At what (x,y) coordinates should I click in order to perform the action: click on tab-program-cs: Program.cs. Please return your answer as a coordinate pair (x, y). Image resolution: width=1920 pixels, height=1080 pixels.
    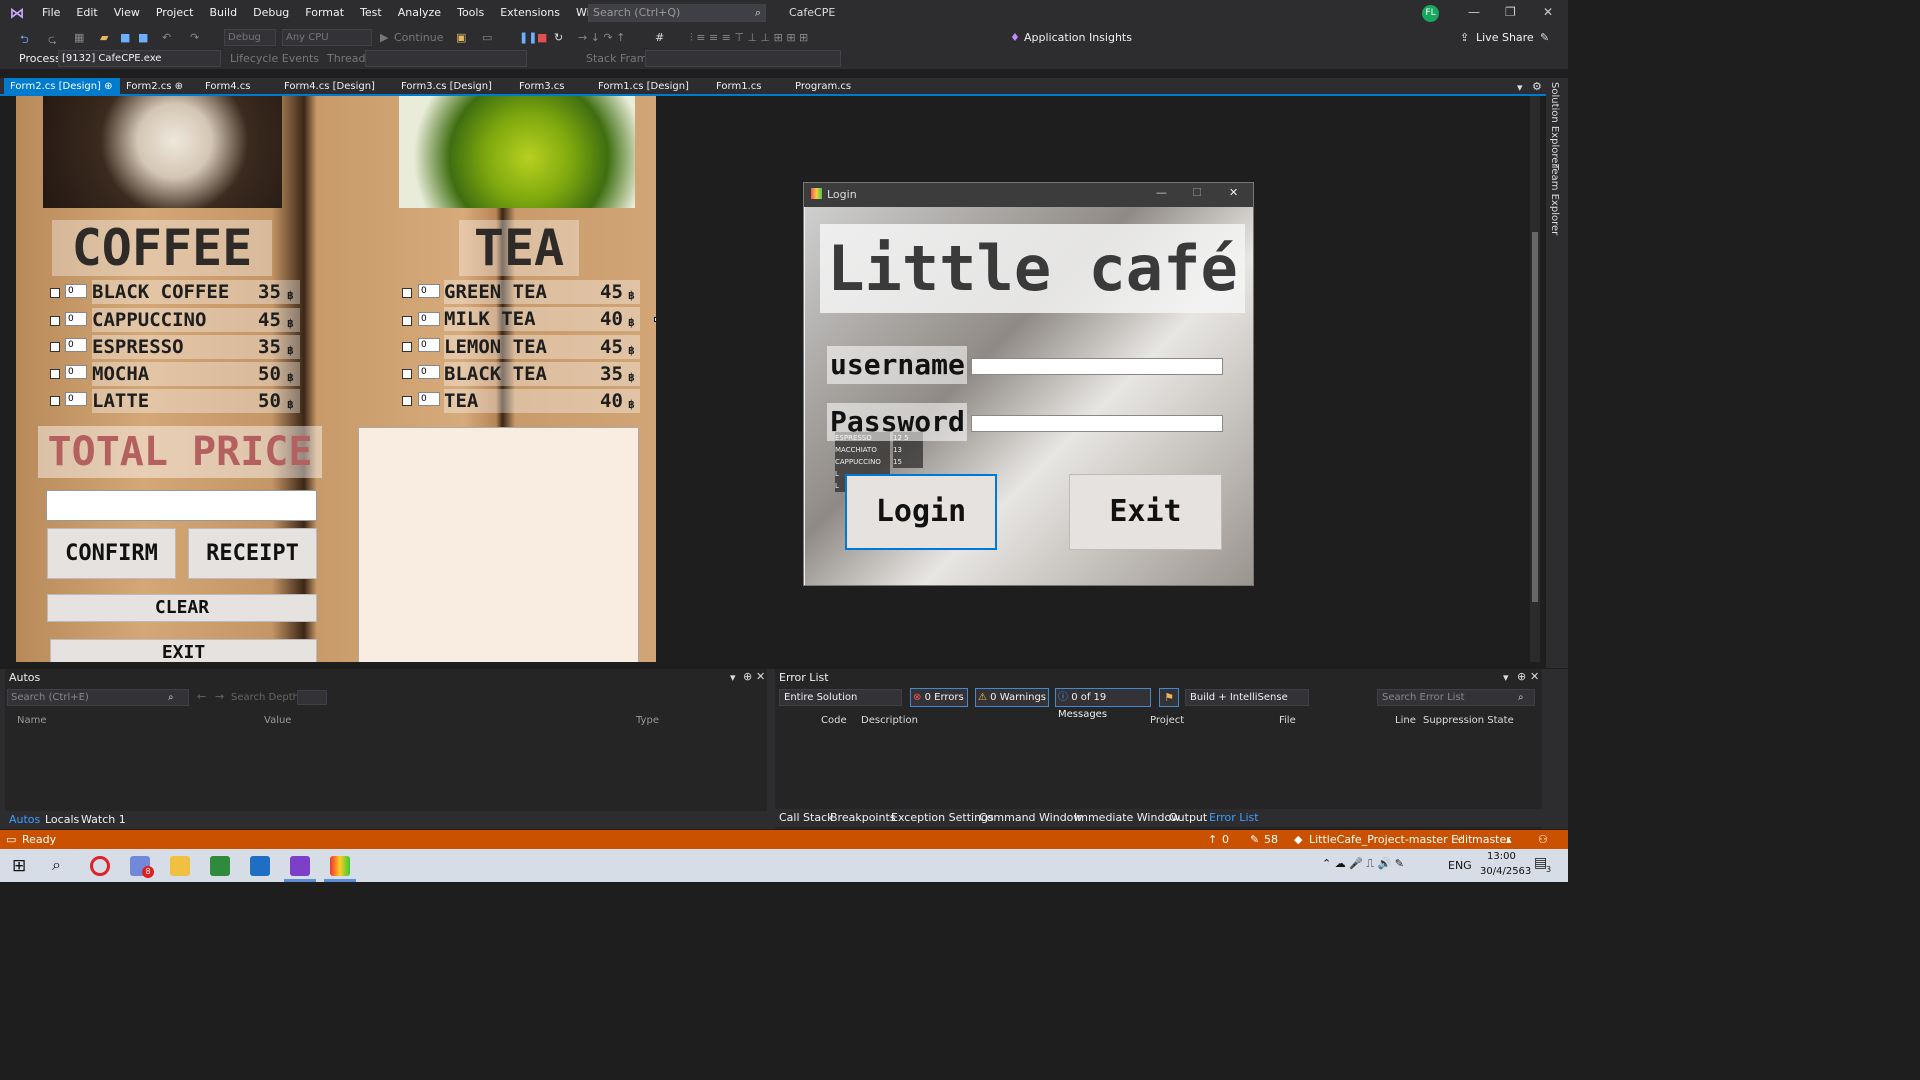
    Looking at the image, I should click on (823, 87).